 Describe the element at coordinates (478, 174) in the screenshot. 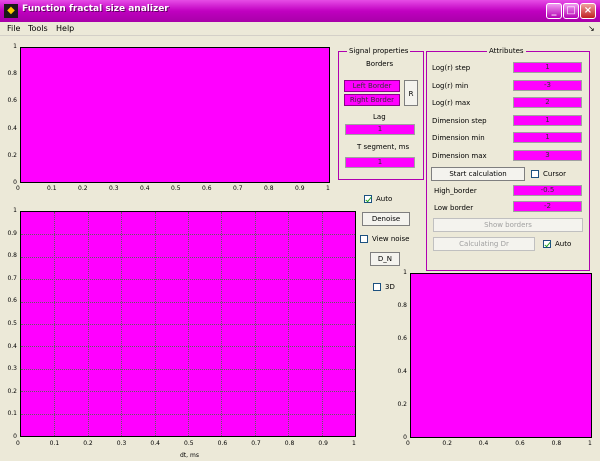

I see `start-calculation-button: Start calculation` at that location.